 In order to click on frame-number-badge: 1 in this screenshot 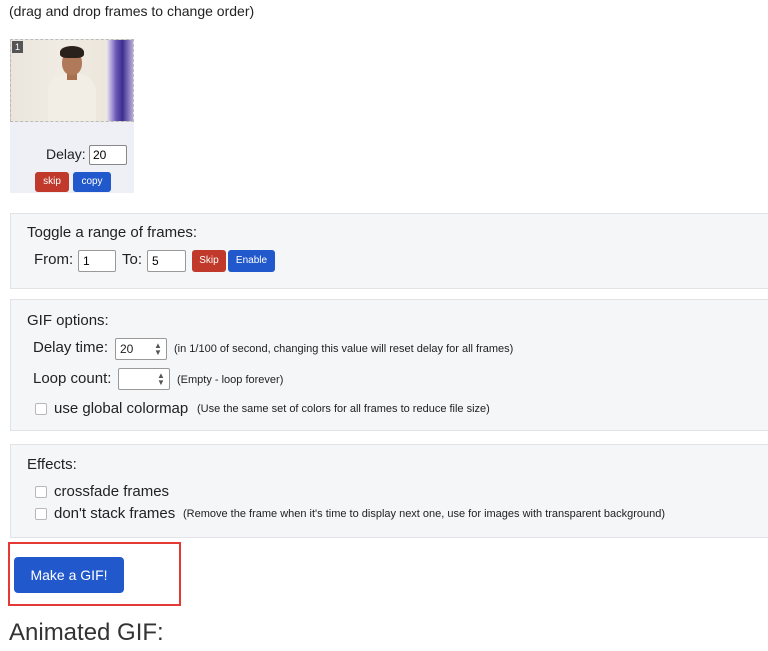, I will do `click(17, 47)`.